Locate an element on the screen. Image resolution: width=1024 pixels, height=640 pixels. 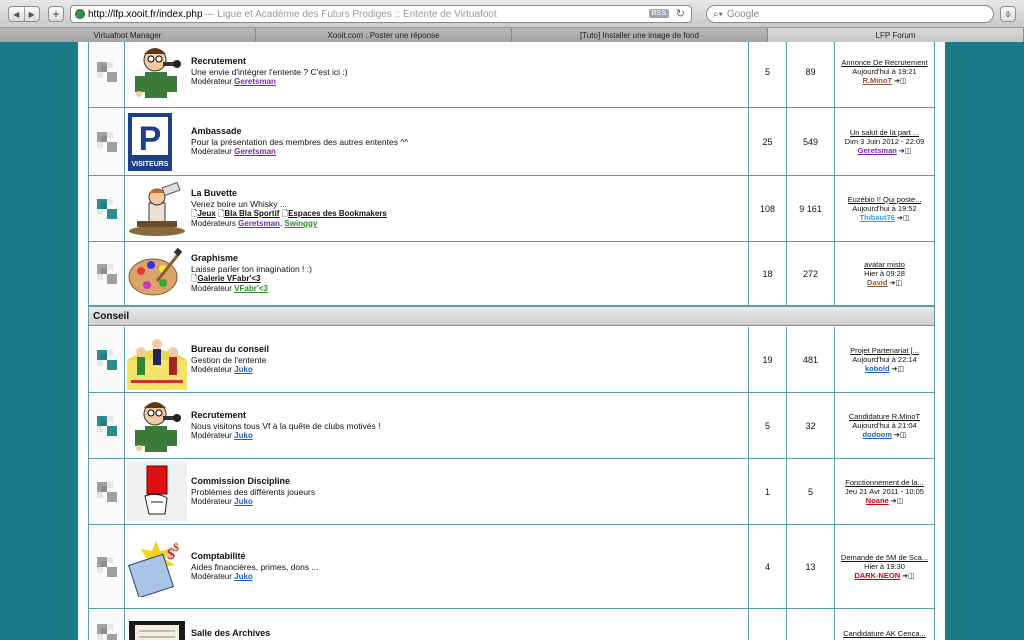
drinker-icon is located at coordinates (157, 209).